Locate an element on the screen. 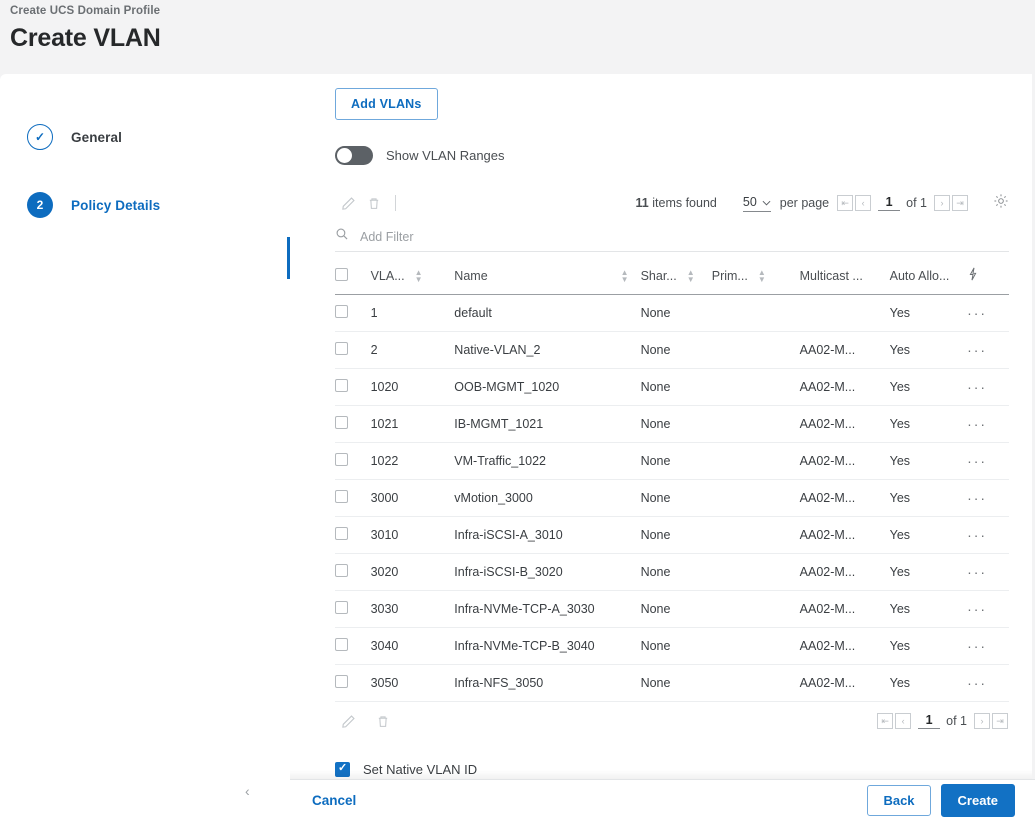 The height and width of the screenshot is (821, 1035). table-row: 2 Native-VLAN_2 None AA02-M... Yes ··· is located at coordinates (672, 350).